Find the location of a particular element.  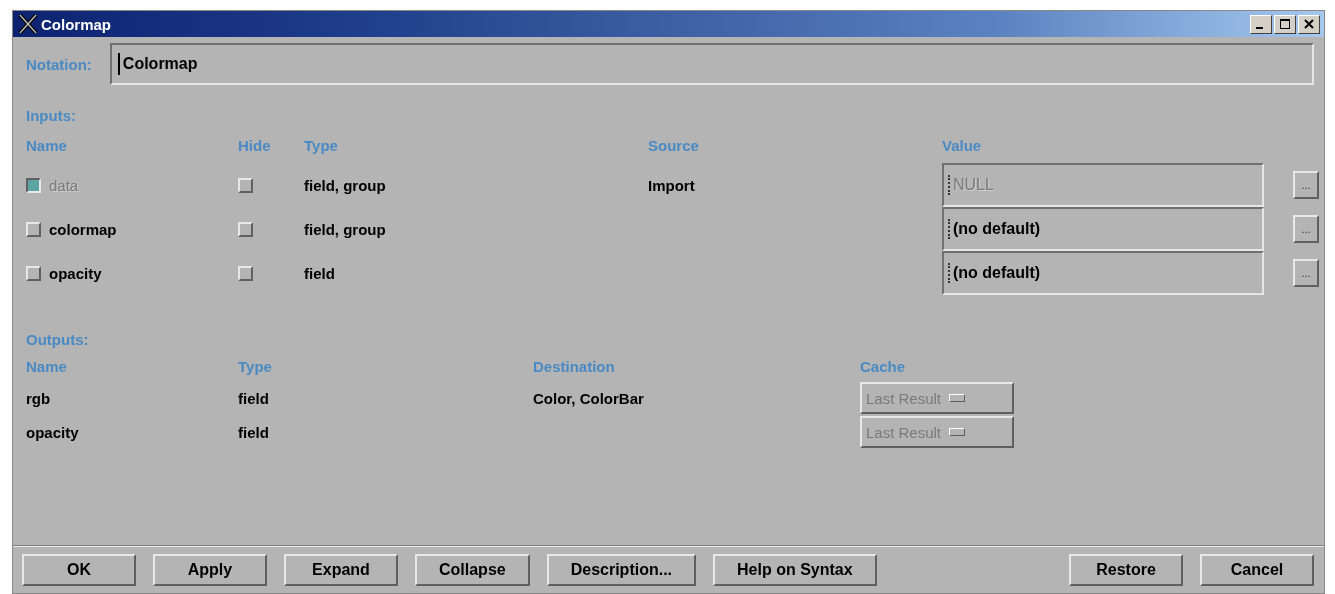

column-header: Destination is located at coordinates (574, 366).